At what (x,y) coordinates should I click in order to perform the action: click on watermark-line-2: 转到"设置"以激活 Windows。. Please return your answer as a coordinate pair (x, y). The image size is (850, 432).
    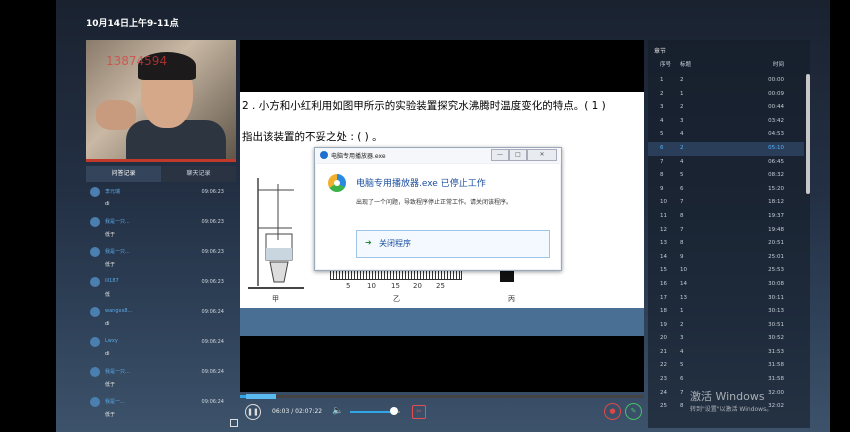
    Looking at the image, I should click on (731, 409).